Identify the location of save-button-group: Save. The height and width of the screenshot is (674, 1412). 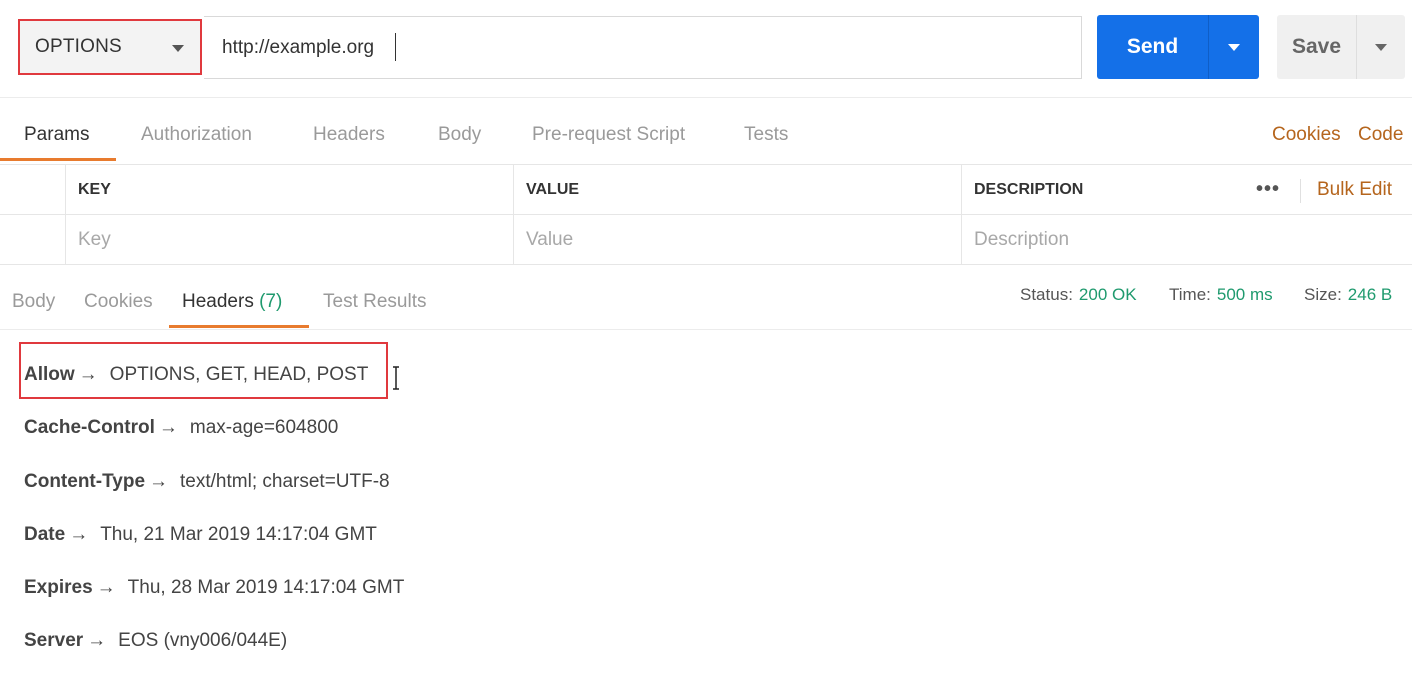
(1341, 47).